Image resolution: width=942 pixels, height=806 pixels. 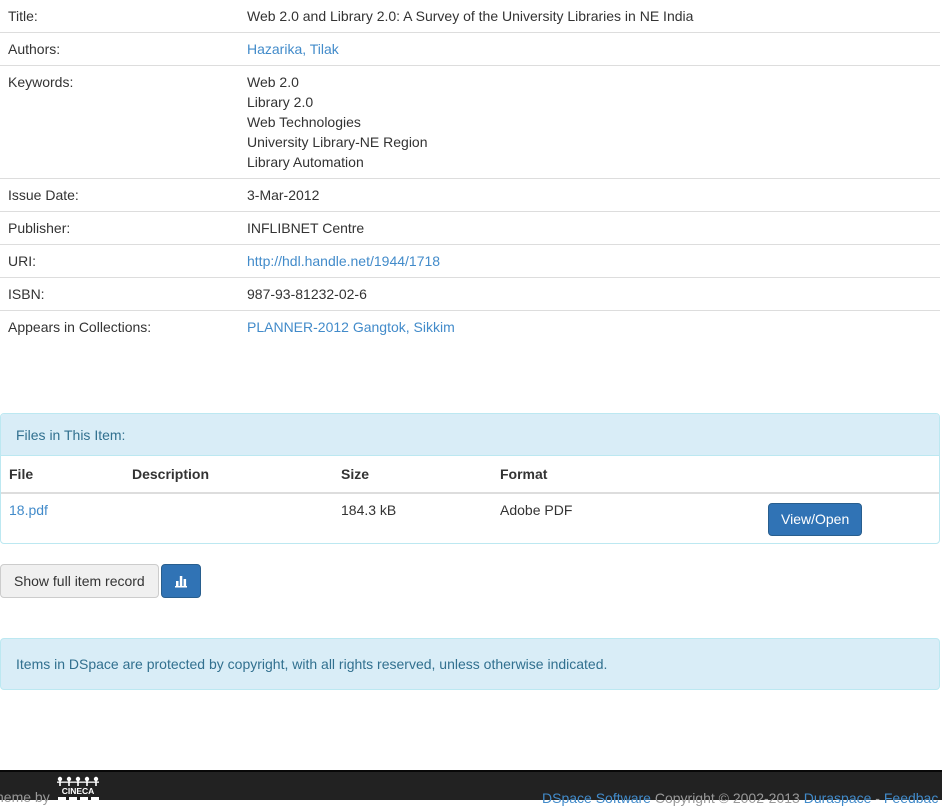 I want to click on column-header-description: Description, so click(x=228, y=475).